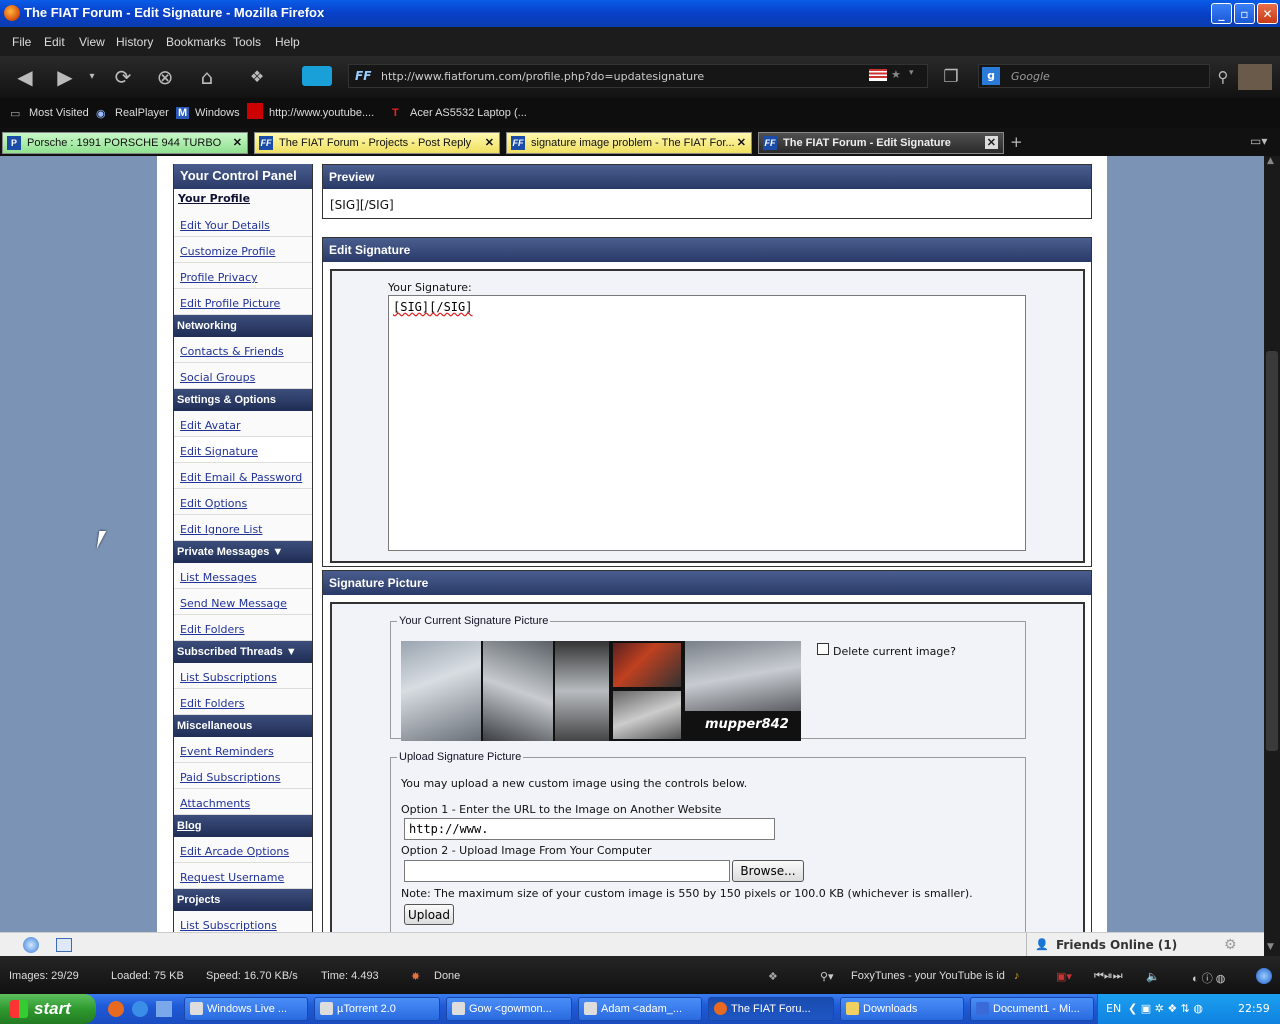 The height and width of the screenshot is (1024, 1280). I want to click on language-indicator: EN, so click(1113, 1008).